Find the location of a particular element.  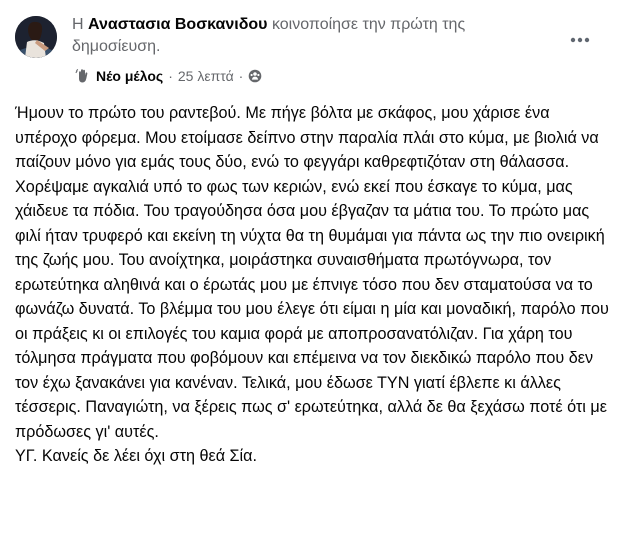

post-timestamp: 25 λεπτά is located at coordinates (206, 76).